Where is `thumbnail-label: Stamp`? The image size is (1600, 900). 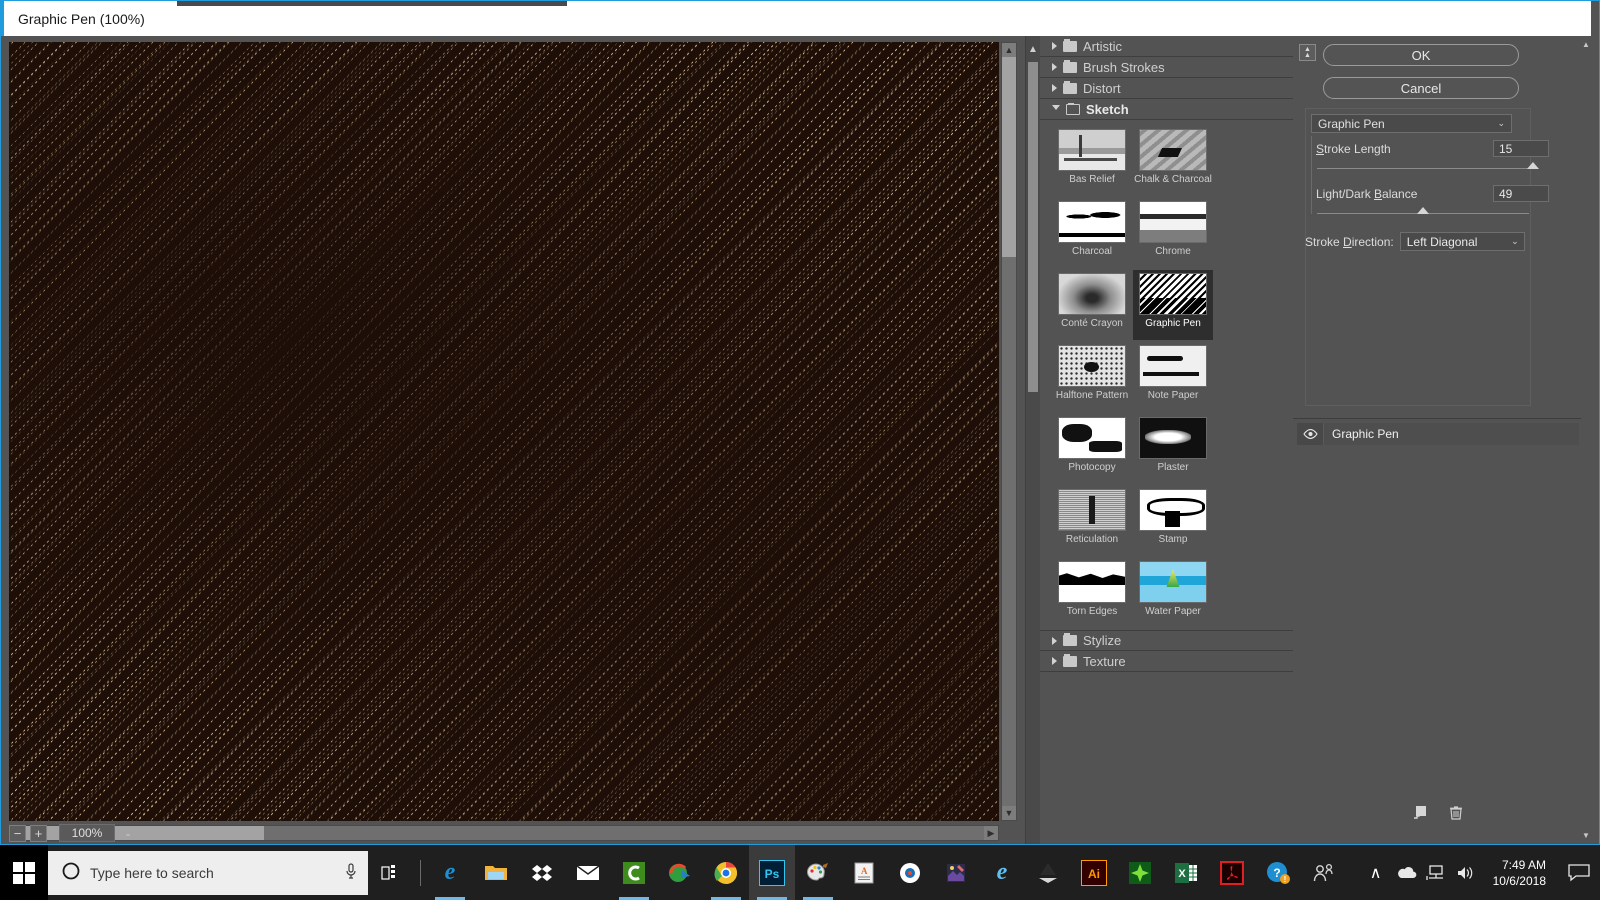 thumbnail-label: Stamp is located at coordinates (1173, 539).